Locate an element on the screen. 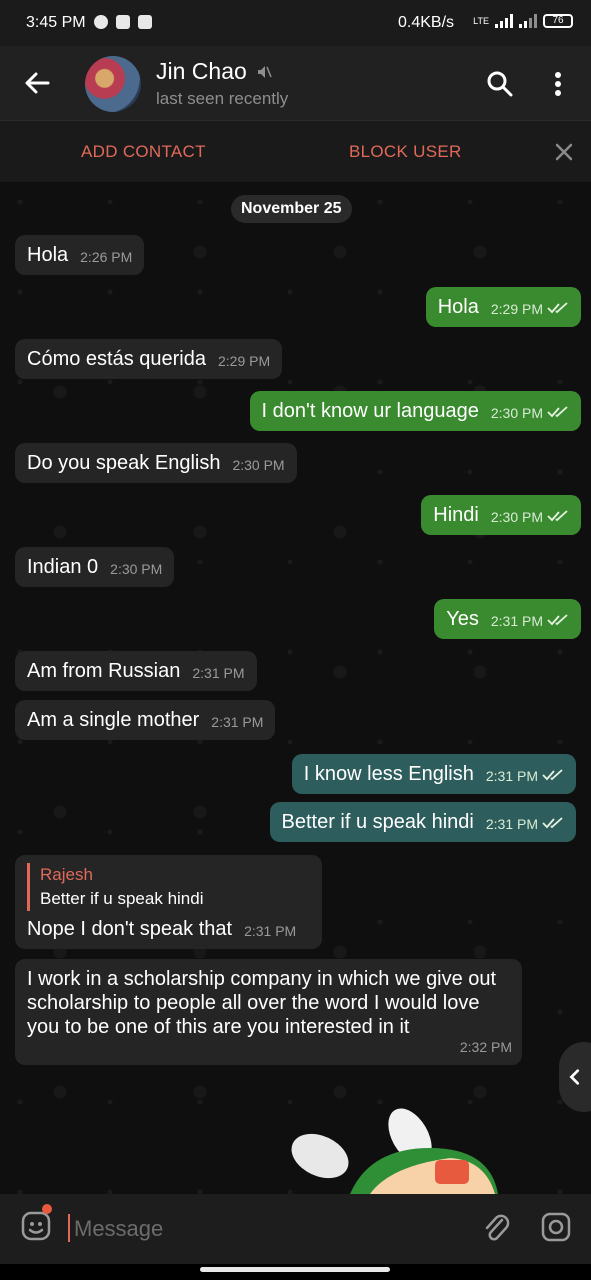 The image size is (591, 1280). message-outgoing: I know less English 2:31 PM is located at coordinates (433, 774).